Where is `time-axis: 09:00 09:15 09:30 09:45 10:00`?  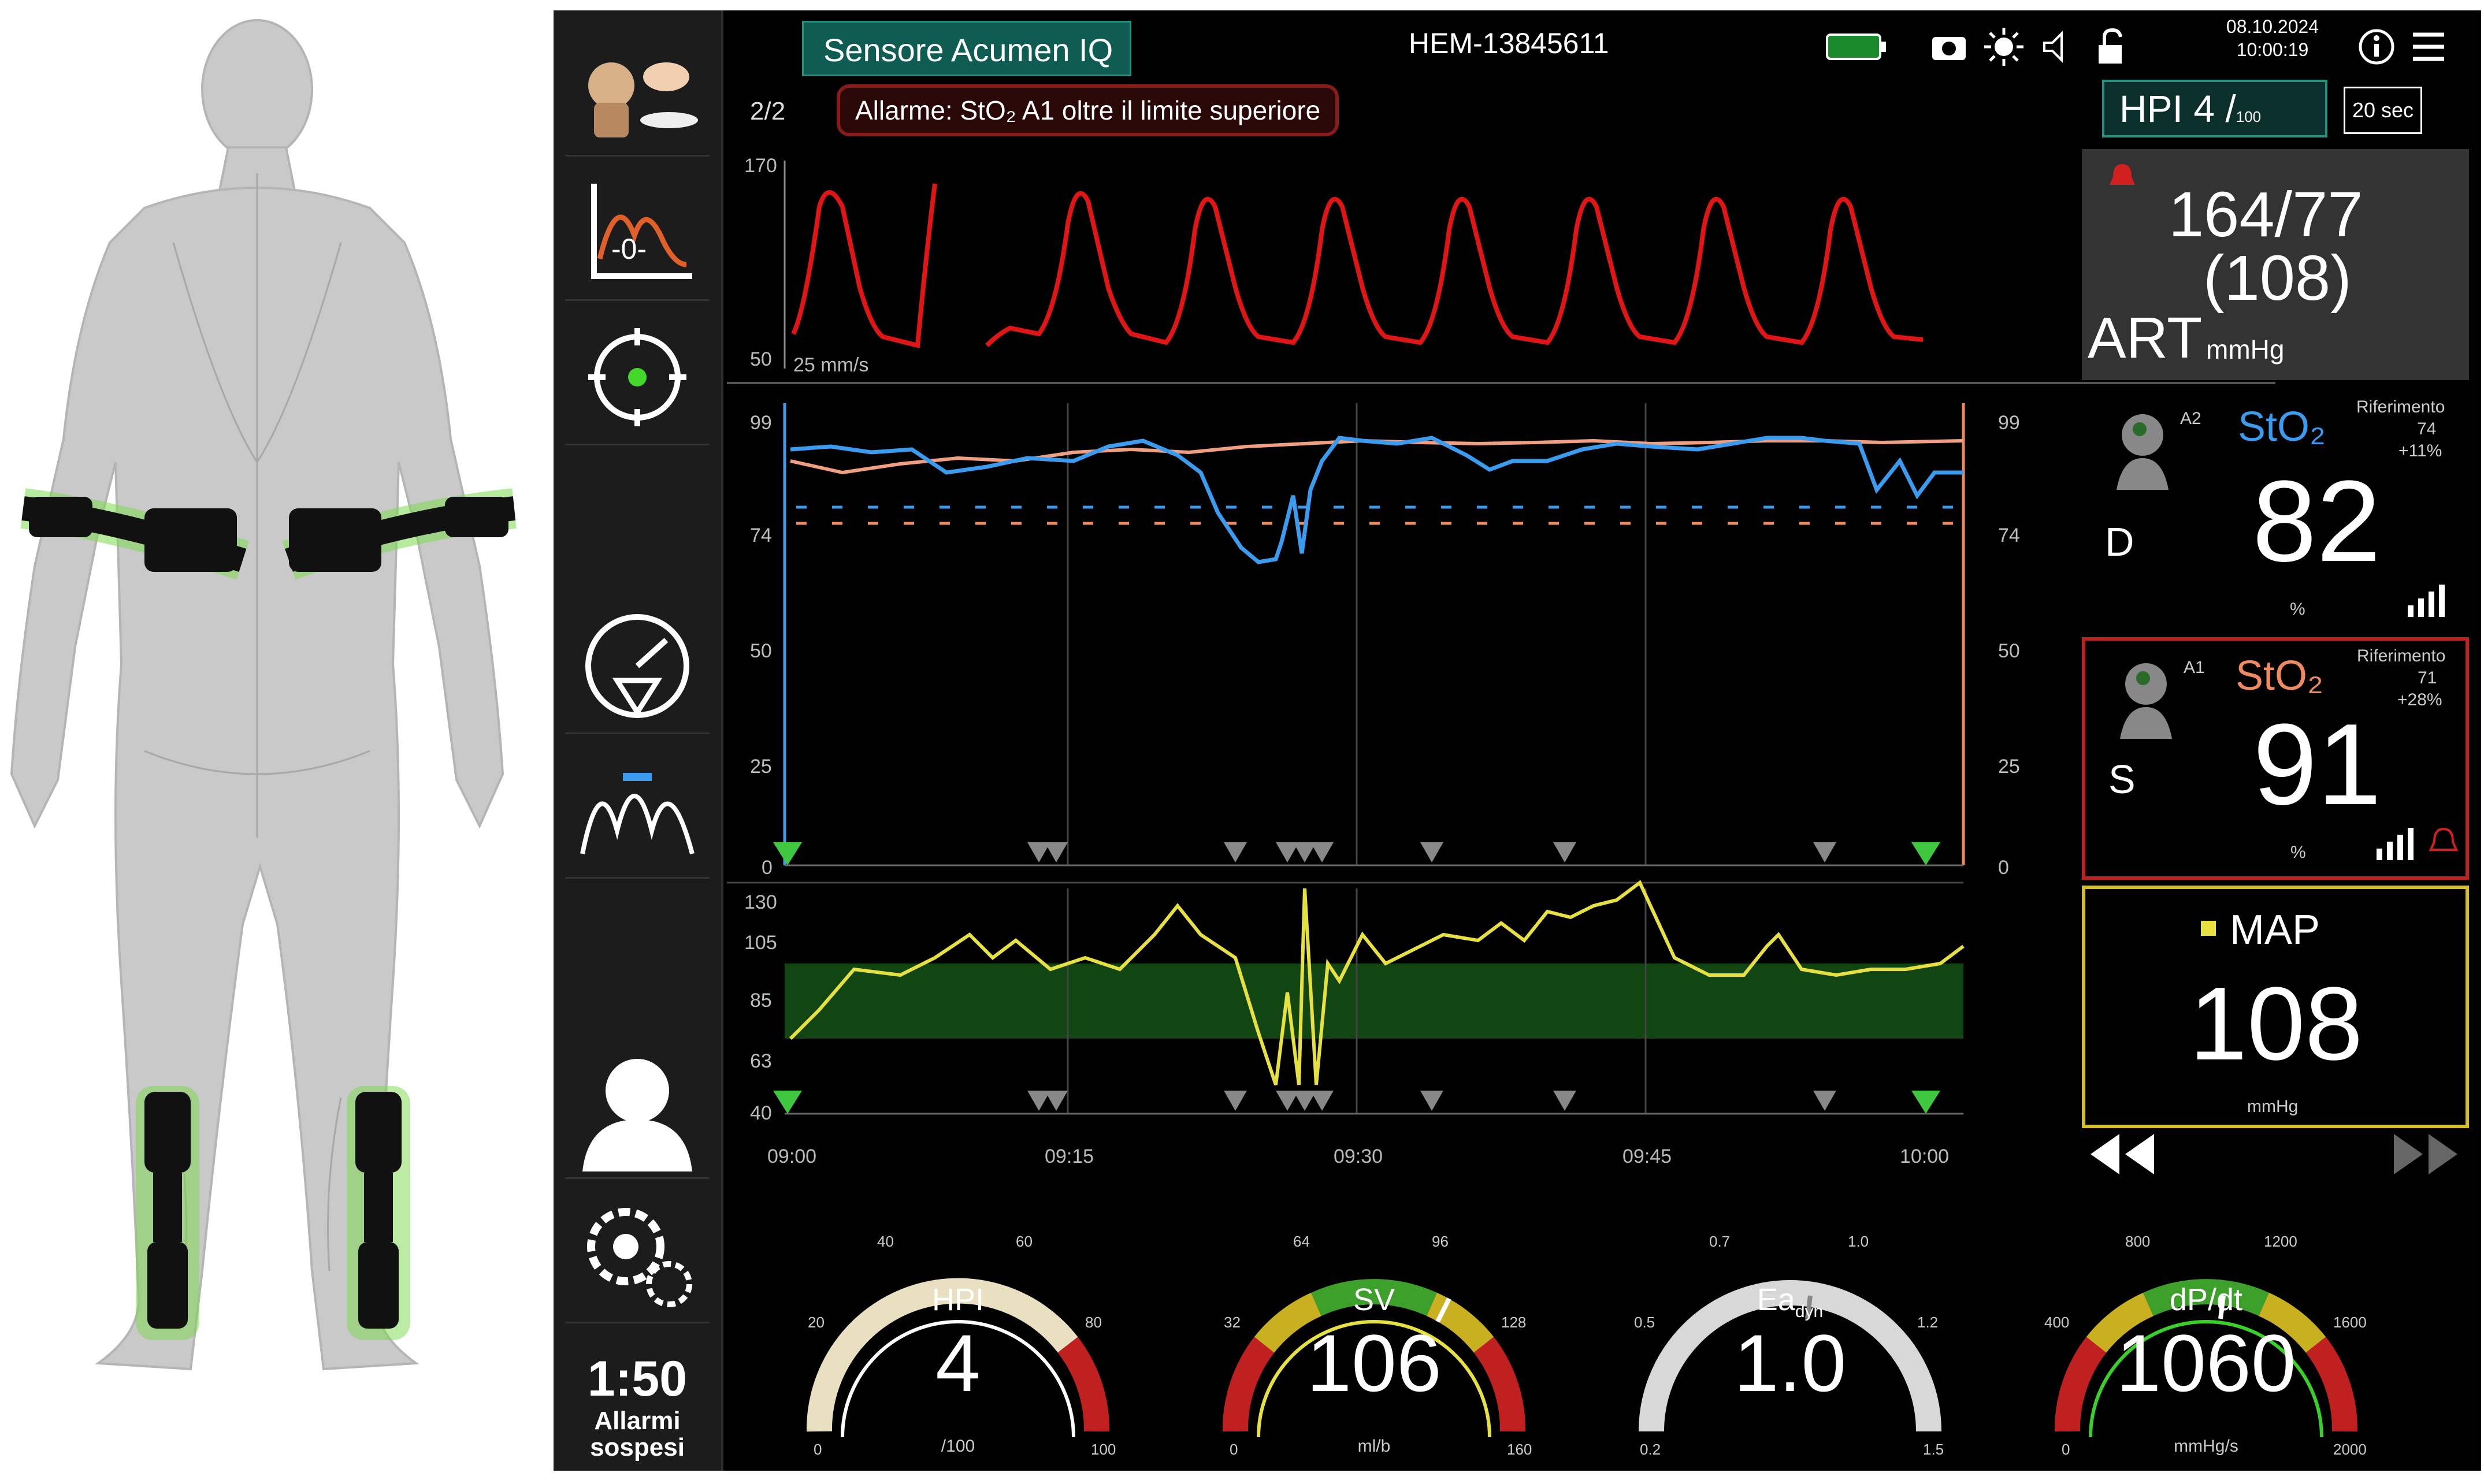 time-axis: 09:00 09:15 09:30 09:45 10:00 is located at coordinates (1358, 1156).